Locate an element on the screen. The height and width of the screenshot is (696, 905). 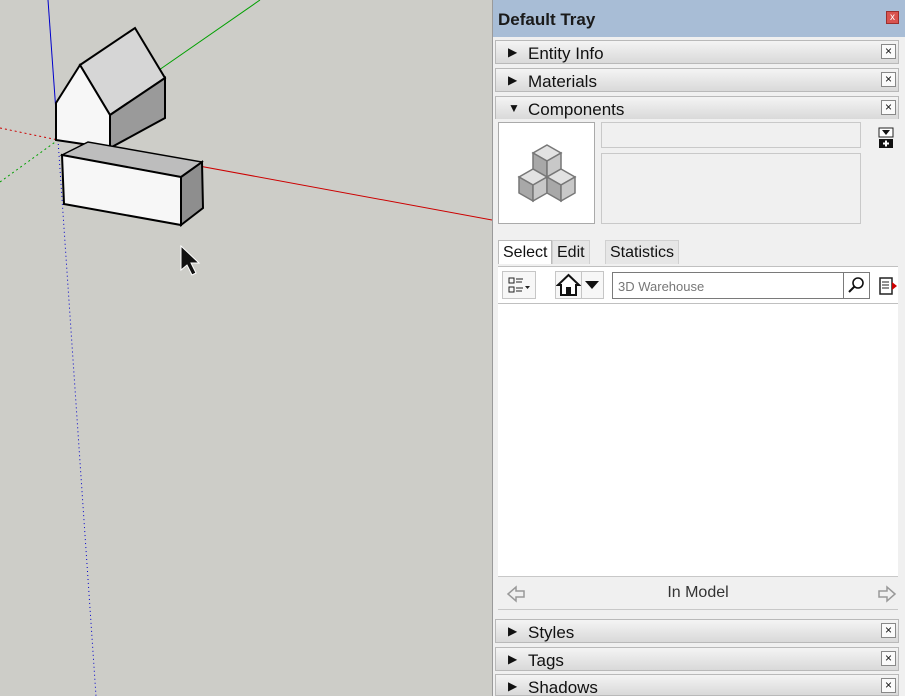
second-selection-pane-icon is located at coordinates (888, 286).